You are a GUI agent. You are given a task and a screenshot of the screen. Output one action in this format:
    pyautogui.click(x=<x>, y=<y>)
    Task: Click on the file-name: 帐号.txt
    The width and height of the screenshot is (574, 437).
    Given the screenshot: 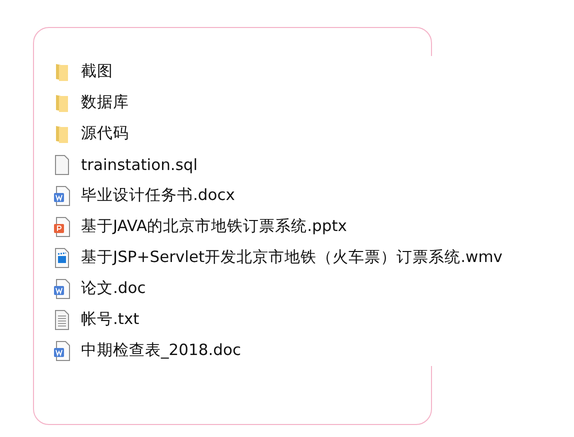 What is the action you would take?
    pyautogui.click(x=110, y=319)
    